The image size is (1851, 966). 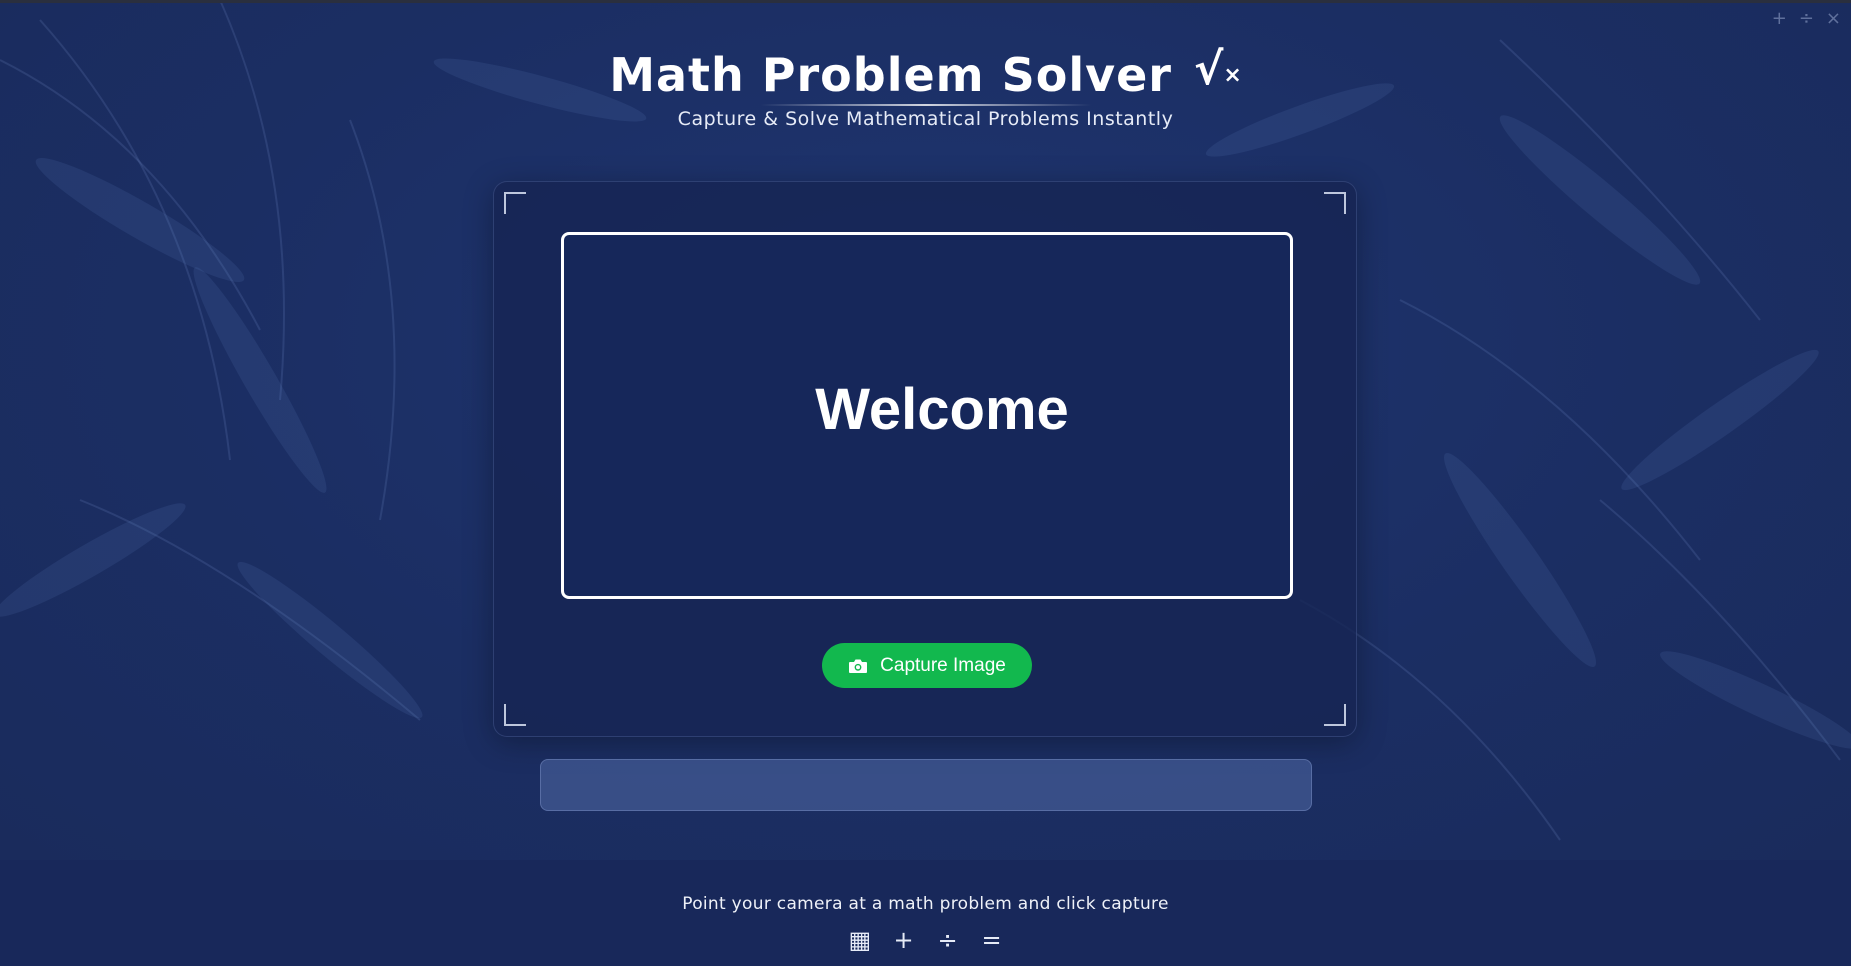 What do you see at coordinates (991, 940) in the screenshot?
I see `equals-icon: =` at bounding box center [991, 940].